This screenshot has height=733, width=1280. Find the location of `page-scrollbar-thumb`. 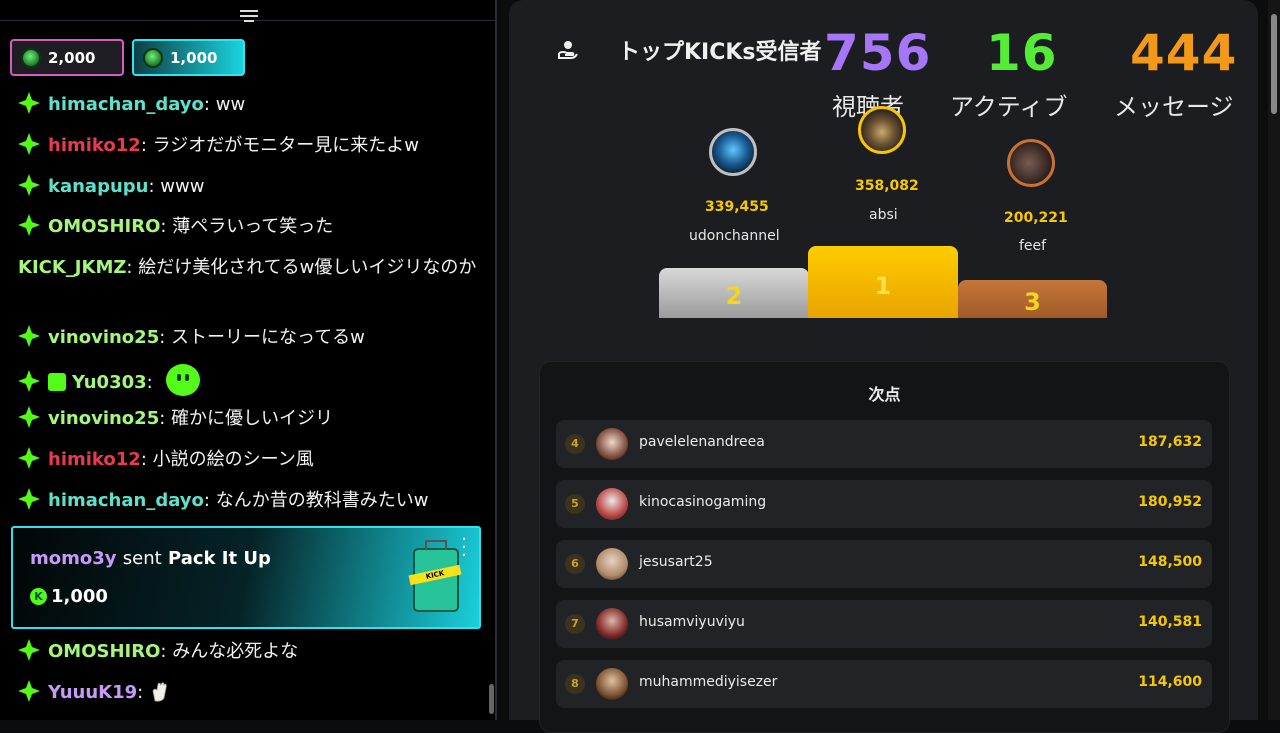

page-scrollbar-thumb is located at coordinates (1274, 64).